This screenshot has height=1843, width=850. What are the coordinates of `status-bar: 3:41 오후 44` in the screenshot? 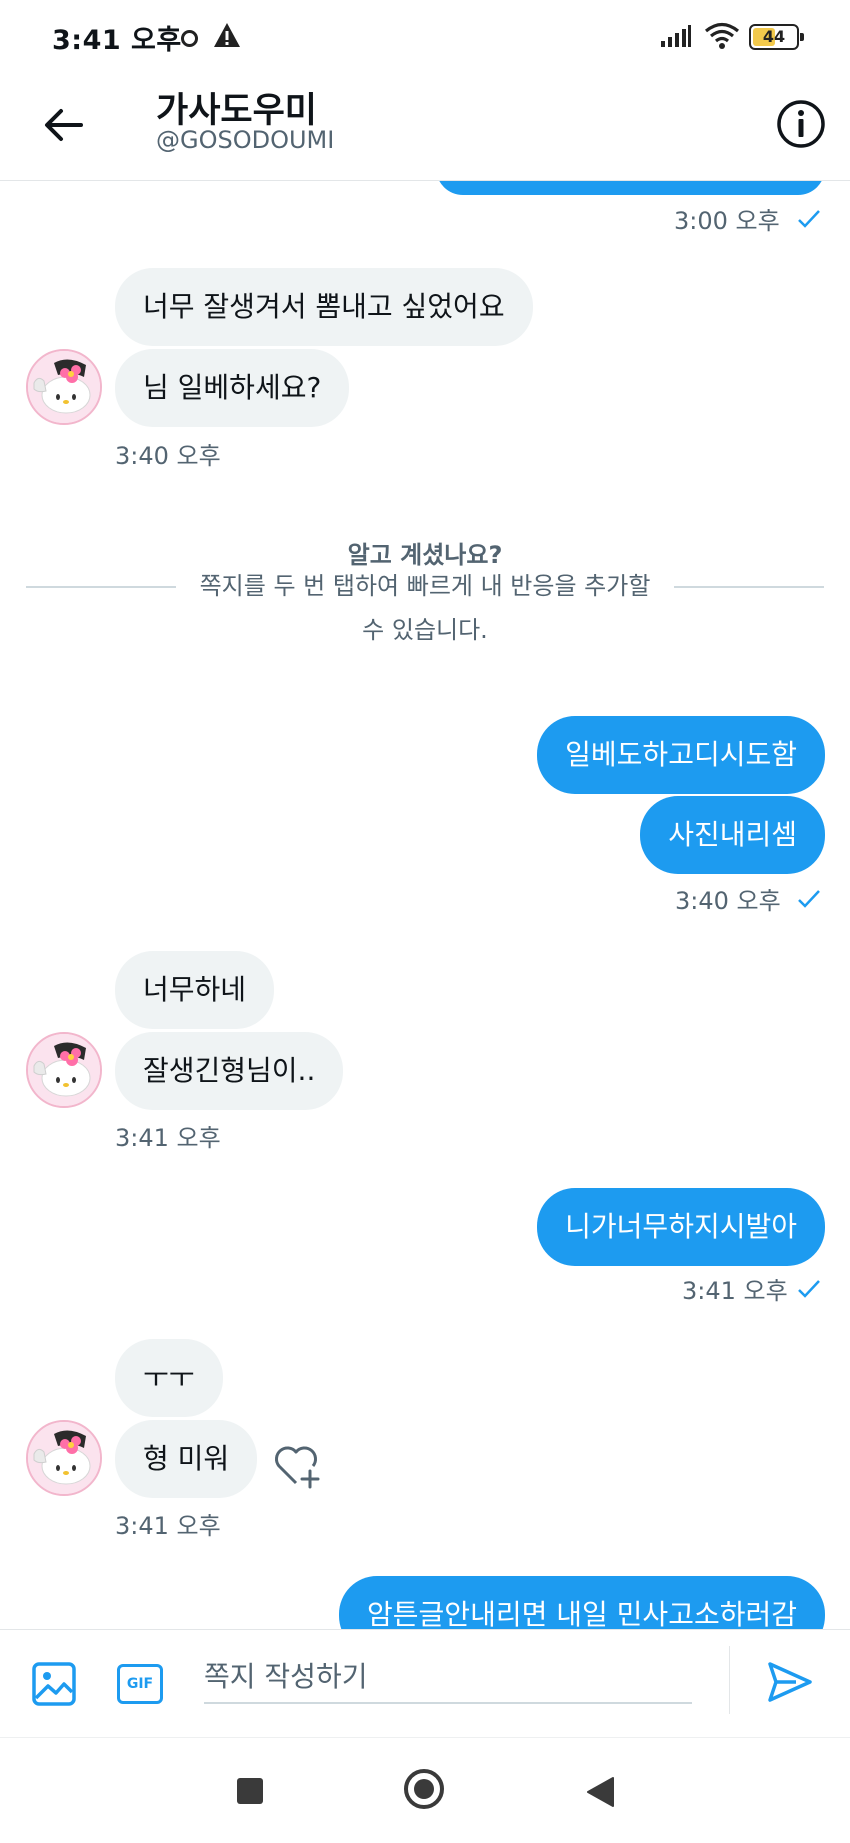 It's located at (425, 38).